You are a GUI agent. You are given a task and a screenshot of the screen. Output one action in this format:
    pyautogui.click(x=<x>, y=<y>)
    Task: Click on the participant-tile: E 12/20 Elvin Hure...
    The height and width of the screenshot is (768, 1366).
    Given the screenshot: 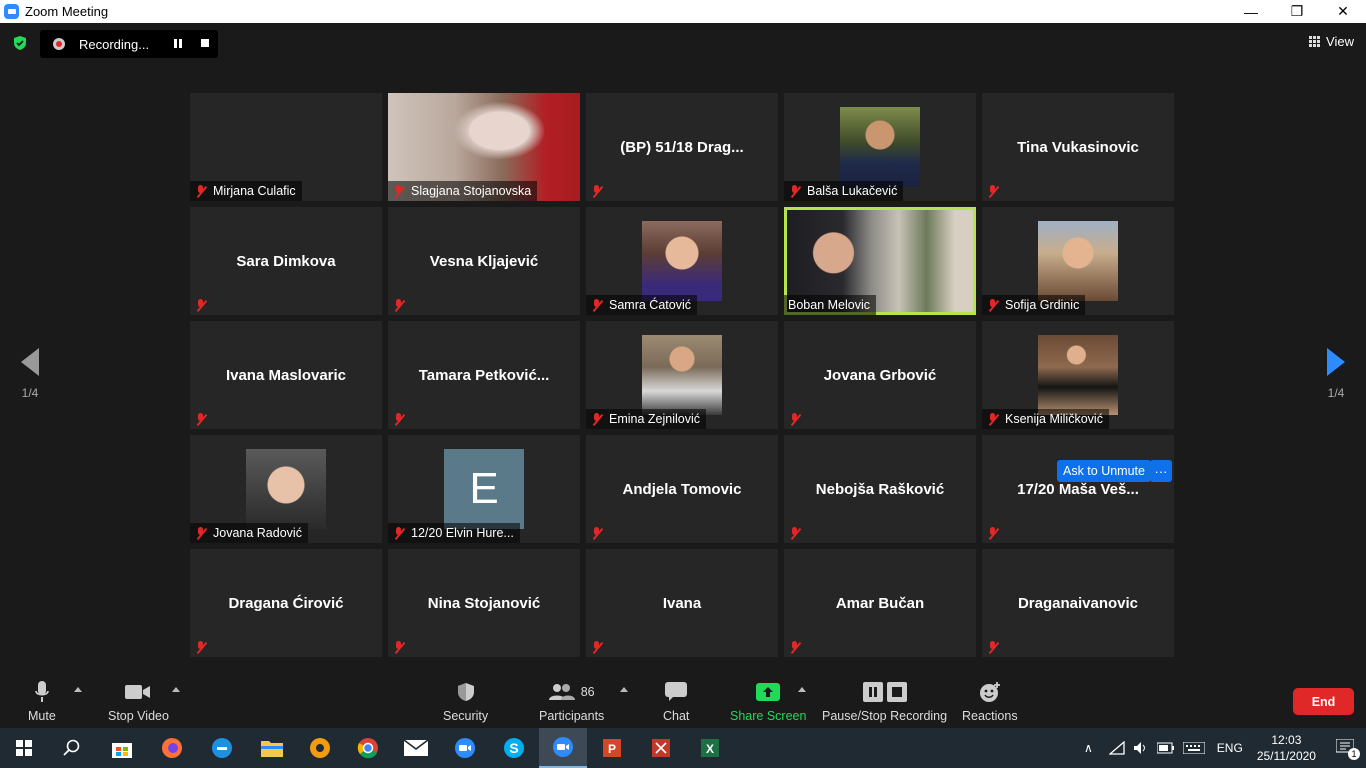 What is the action you would take?
    pyautogui.click(x=484, y=489)
    